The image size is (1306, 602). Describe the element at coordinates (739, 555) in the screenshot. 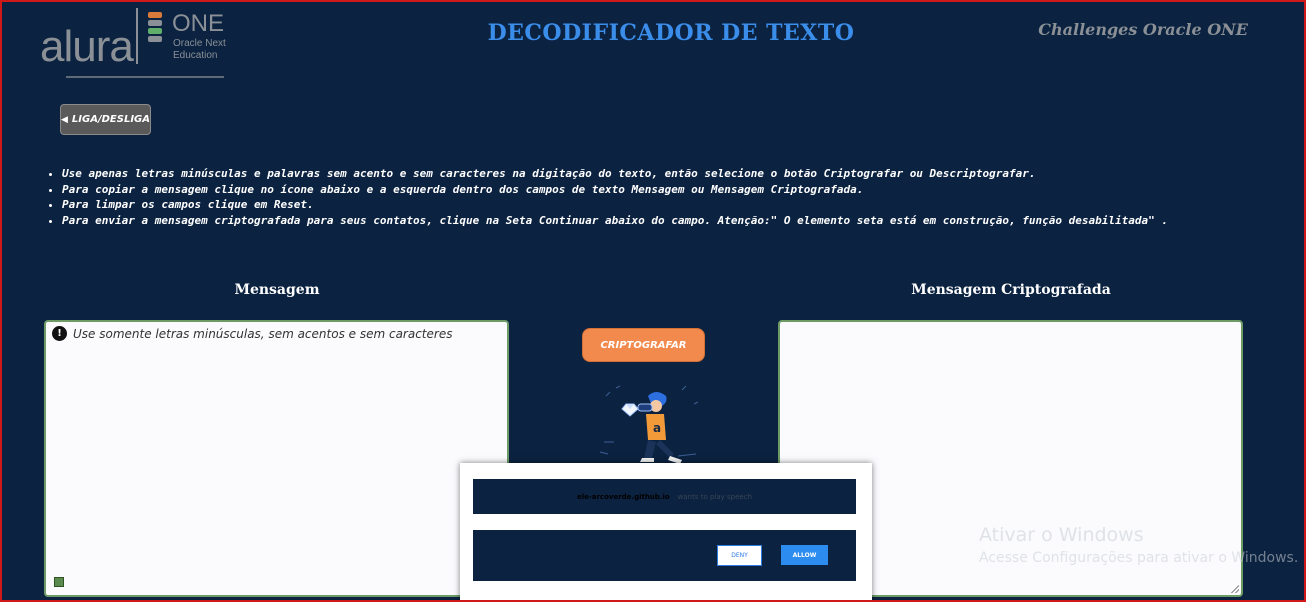

I see `deny-button: DENY` at that location.